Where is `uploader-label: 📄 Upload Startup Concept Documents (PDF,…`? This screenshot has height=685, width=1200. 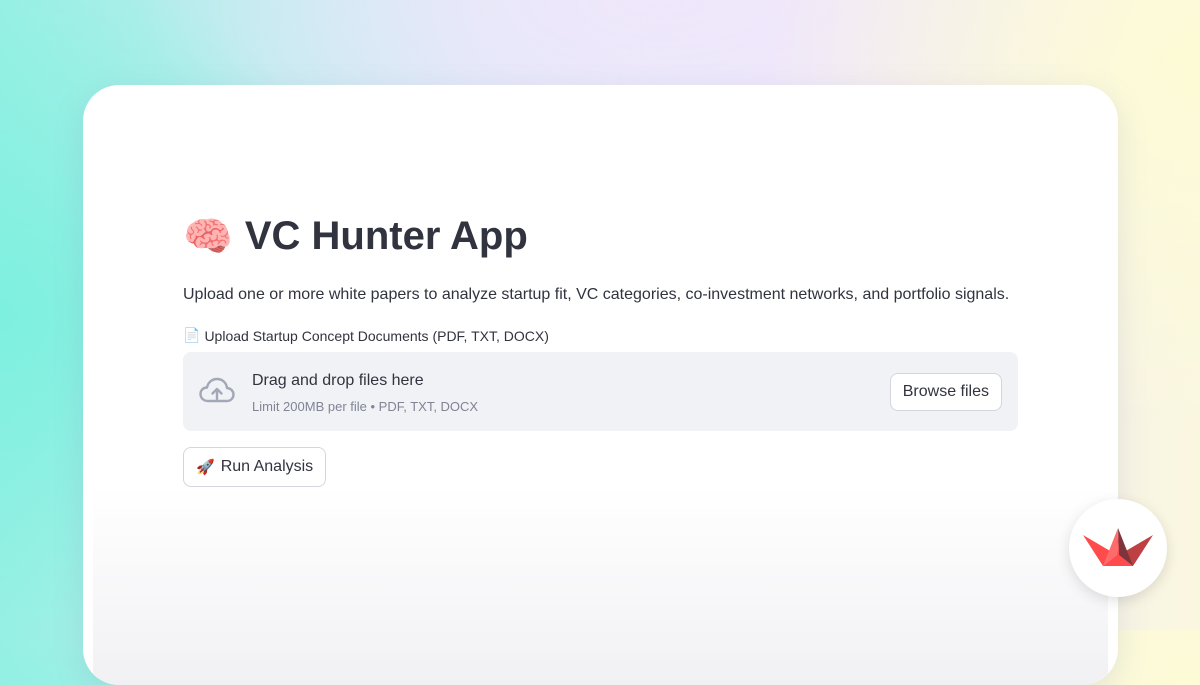 uploader-label: 📄 Upload Startup Concept Documents (PDF,… is located at coordinates (366, 336).